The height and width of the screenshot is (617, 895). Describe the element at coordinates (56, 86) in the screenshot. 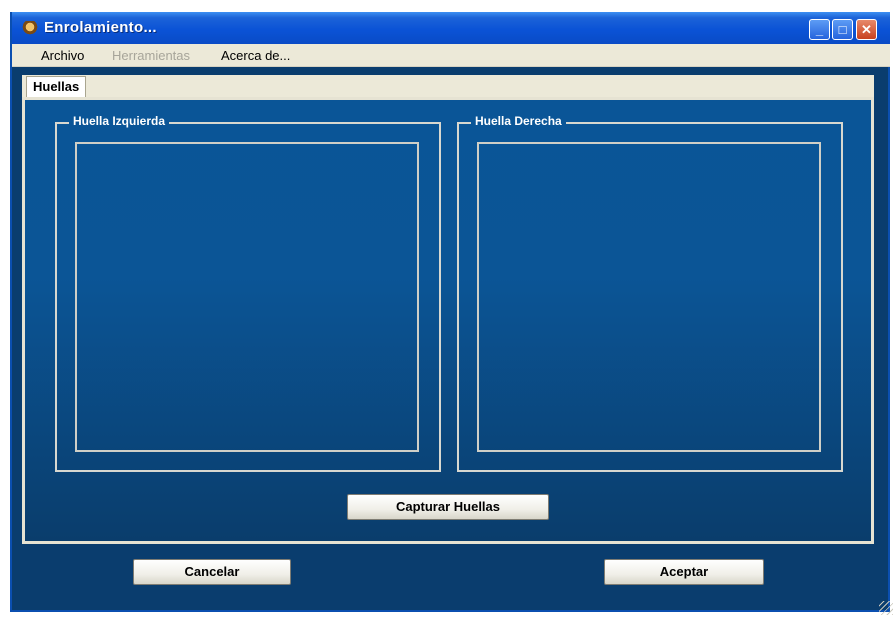

I see `tab-huellas: Huellas` at that location.